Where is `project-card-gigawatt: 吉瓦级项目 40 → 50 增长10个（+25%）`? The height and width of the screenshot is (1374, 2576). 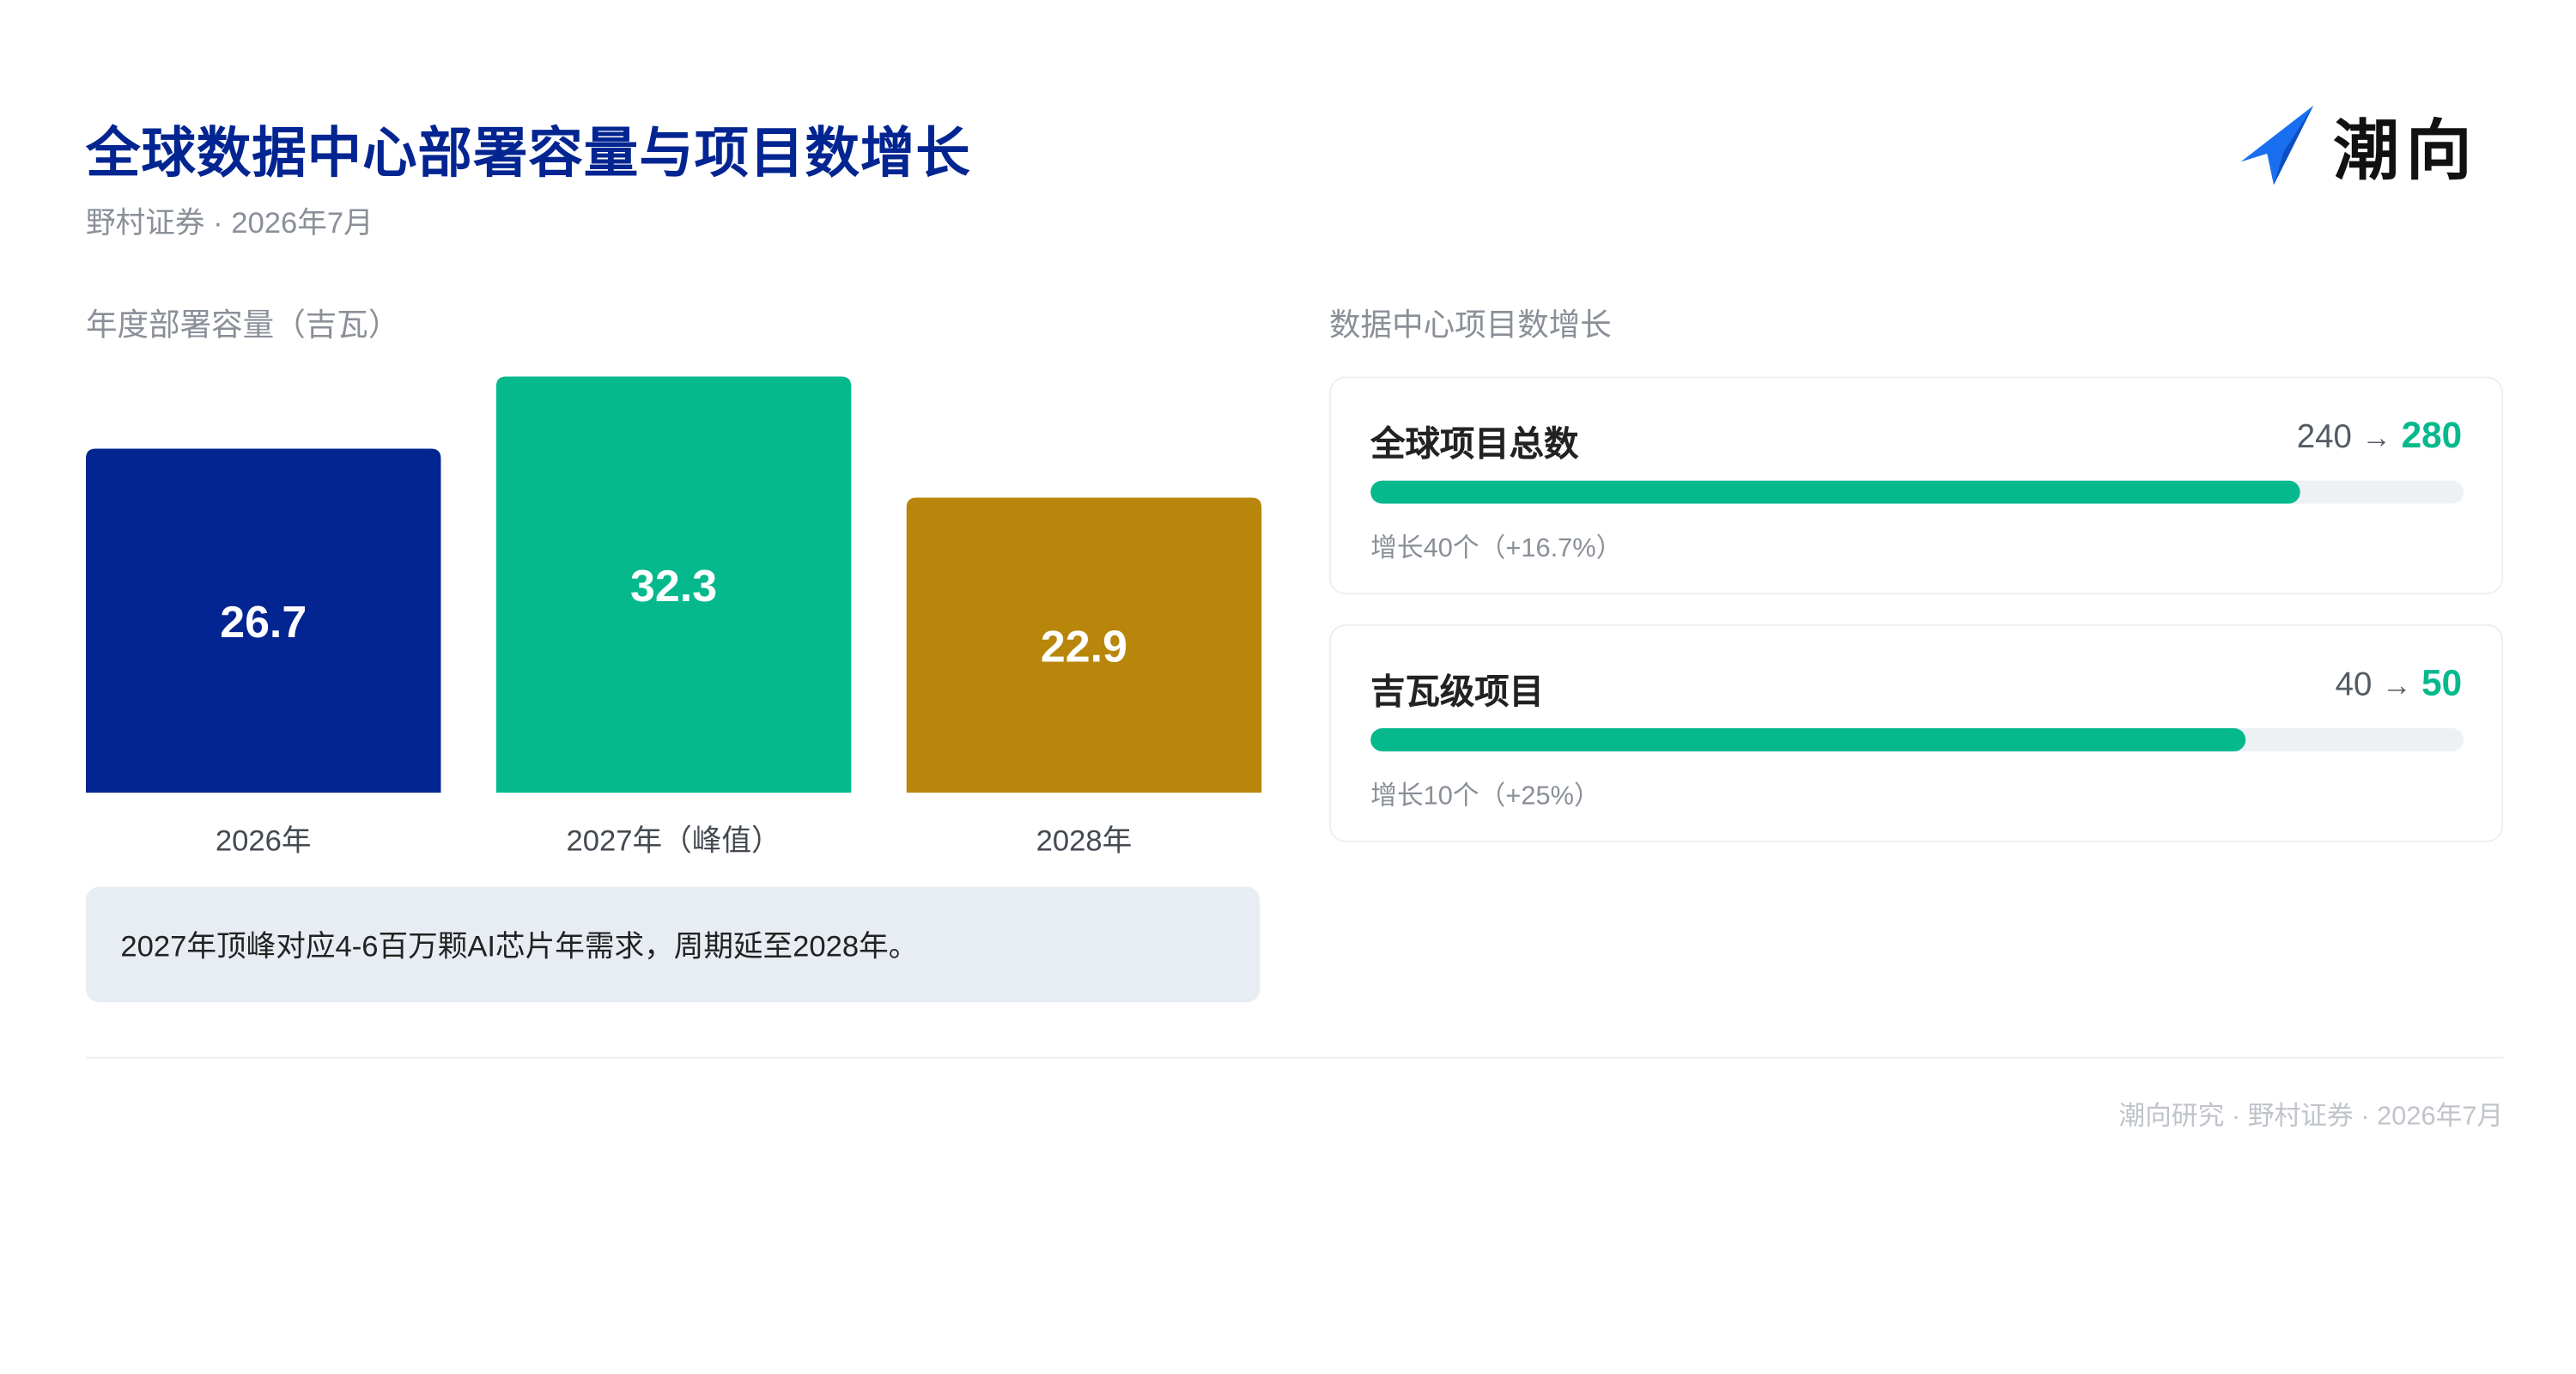 project-card-gigawatt: 吉瓦级项目 40 → 50 增长10个（+25%） is located at coordinates (1916, 732).